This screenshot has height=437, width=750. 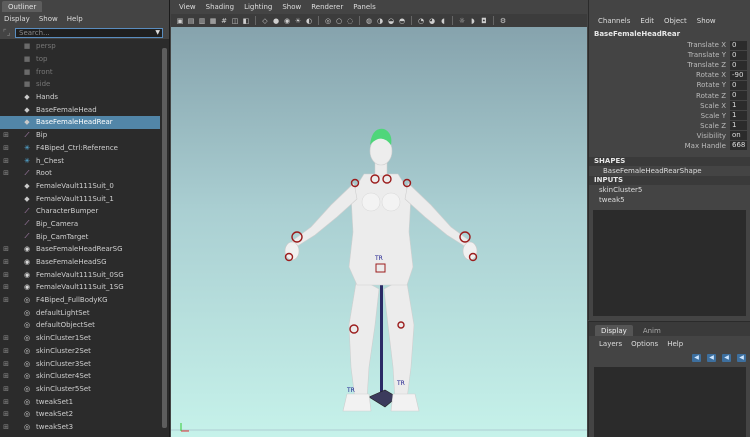 What do you see at coordinates (364, 7) in the screenshot?
I see `menu-panels: Panels` at bounding box center [364, 7].